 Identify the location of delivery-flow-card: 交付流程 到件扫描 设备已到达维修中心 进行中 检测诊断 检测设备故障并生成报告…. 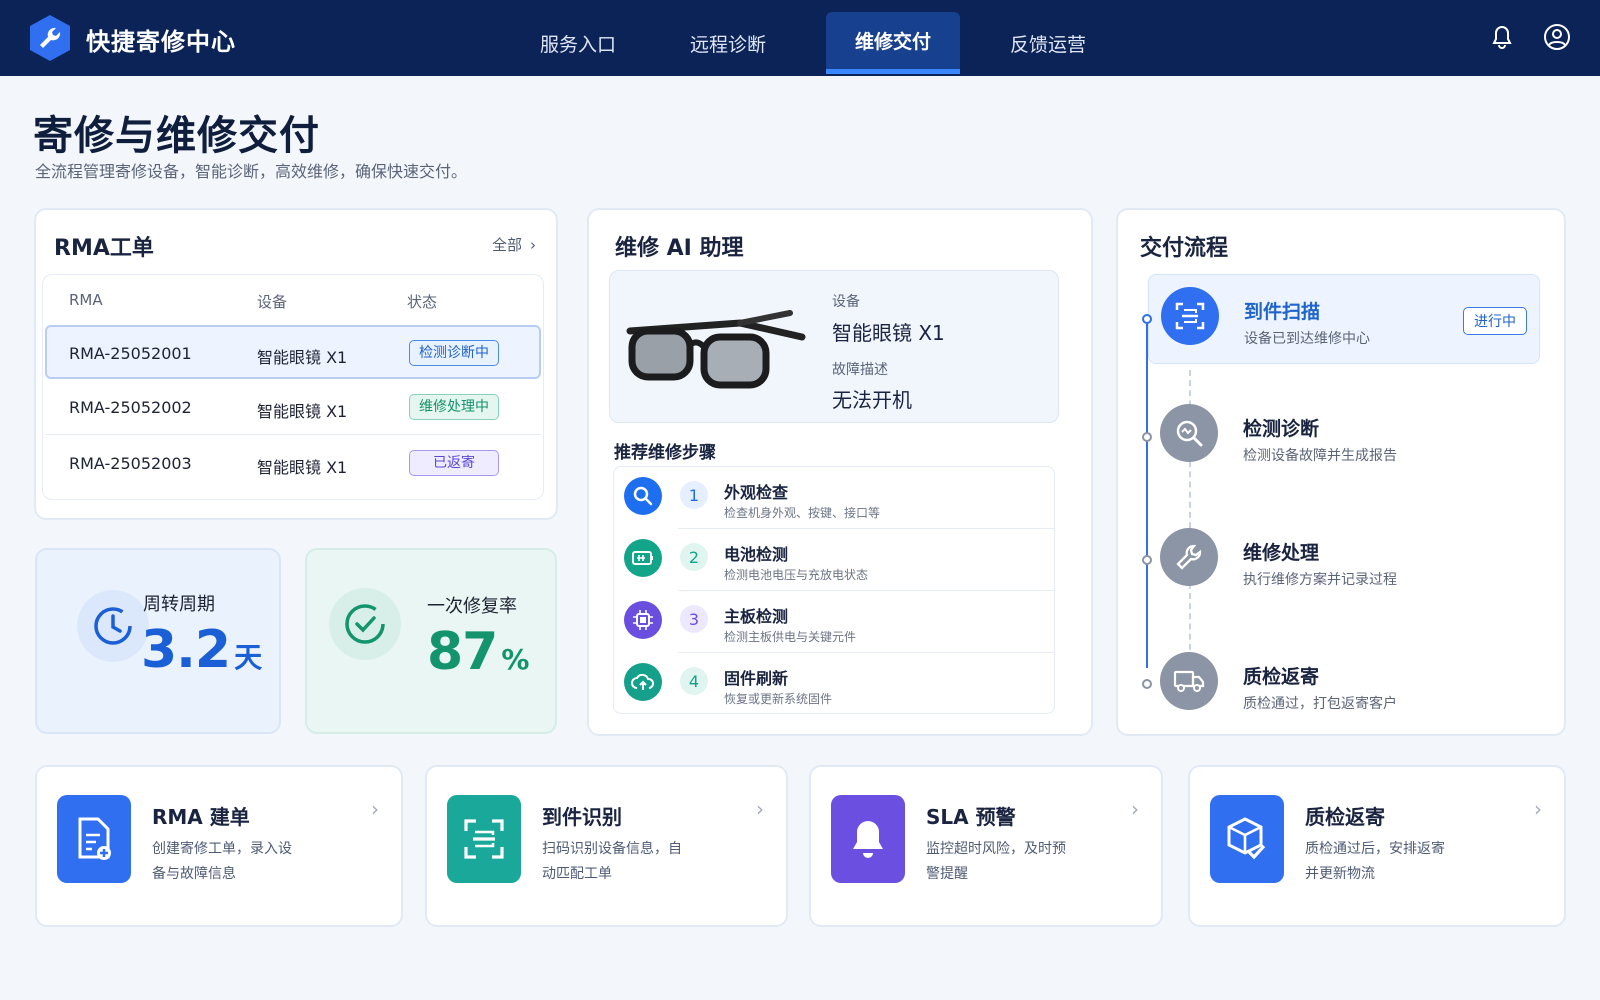
(1341, 472).